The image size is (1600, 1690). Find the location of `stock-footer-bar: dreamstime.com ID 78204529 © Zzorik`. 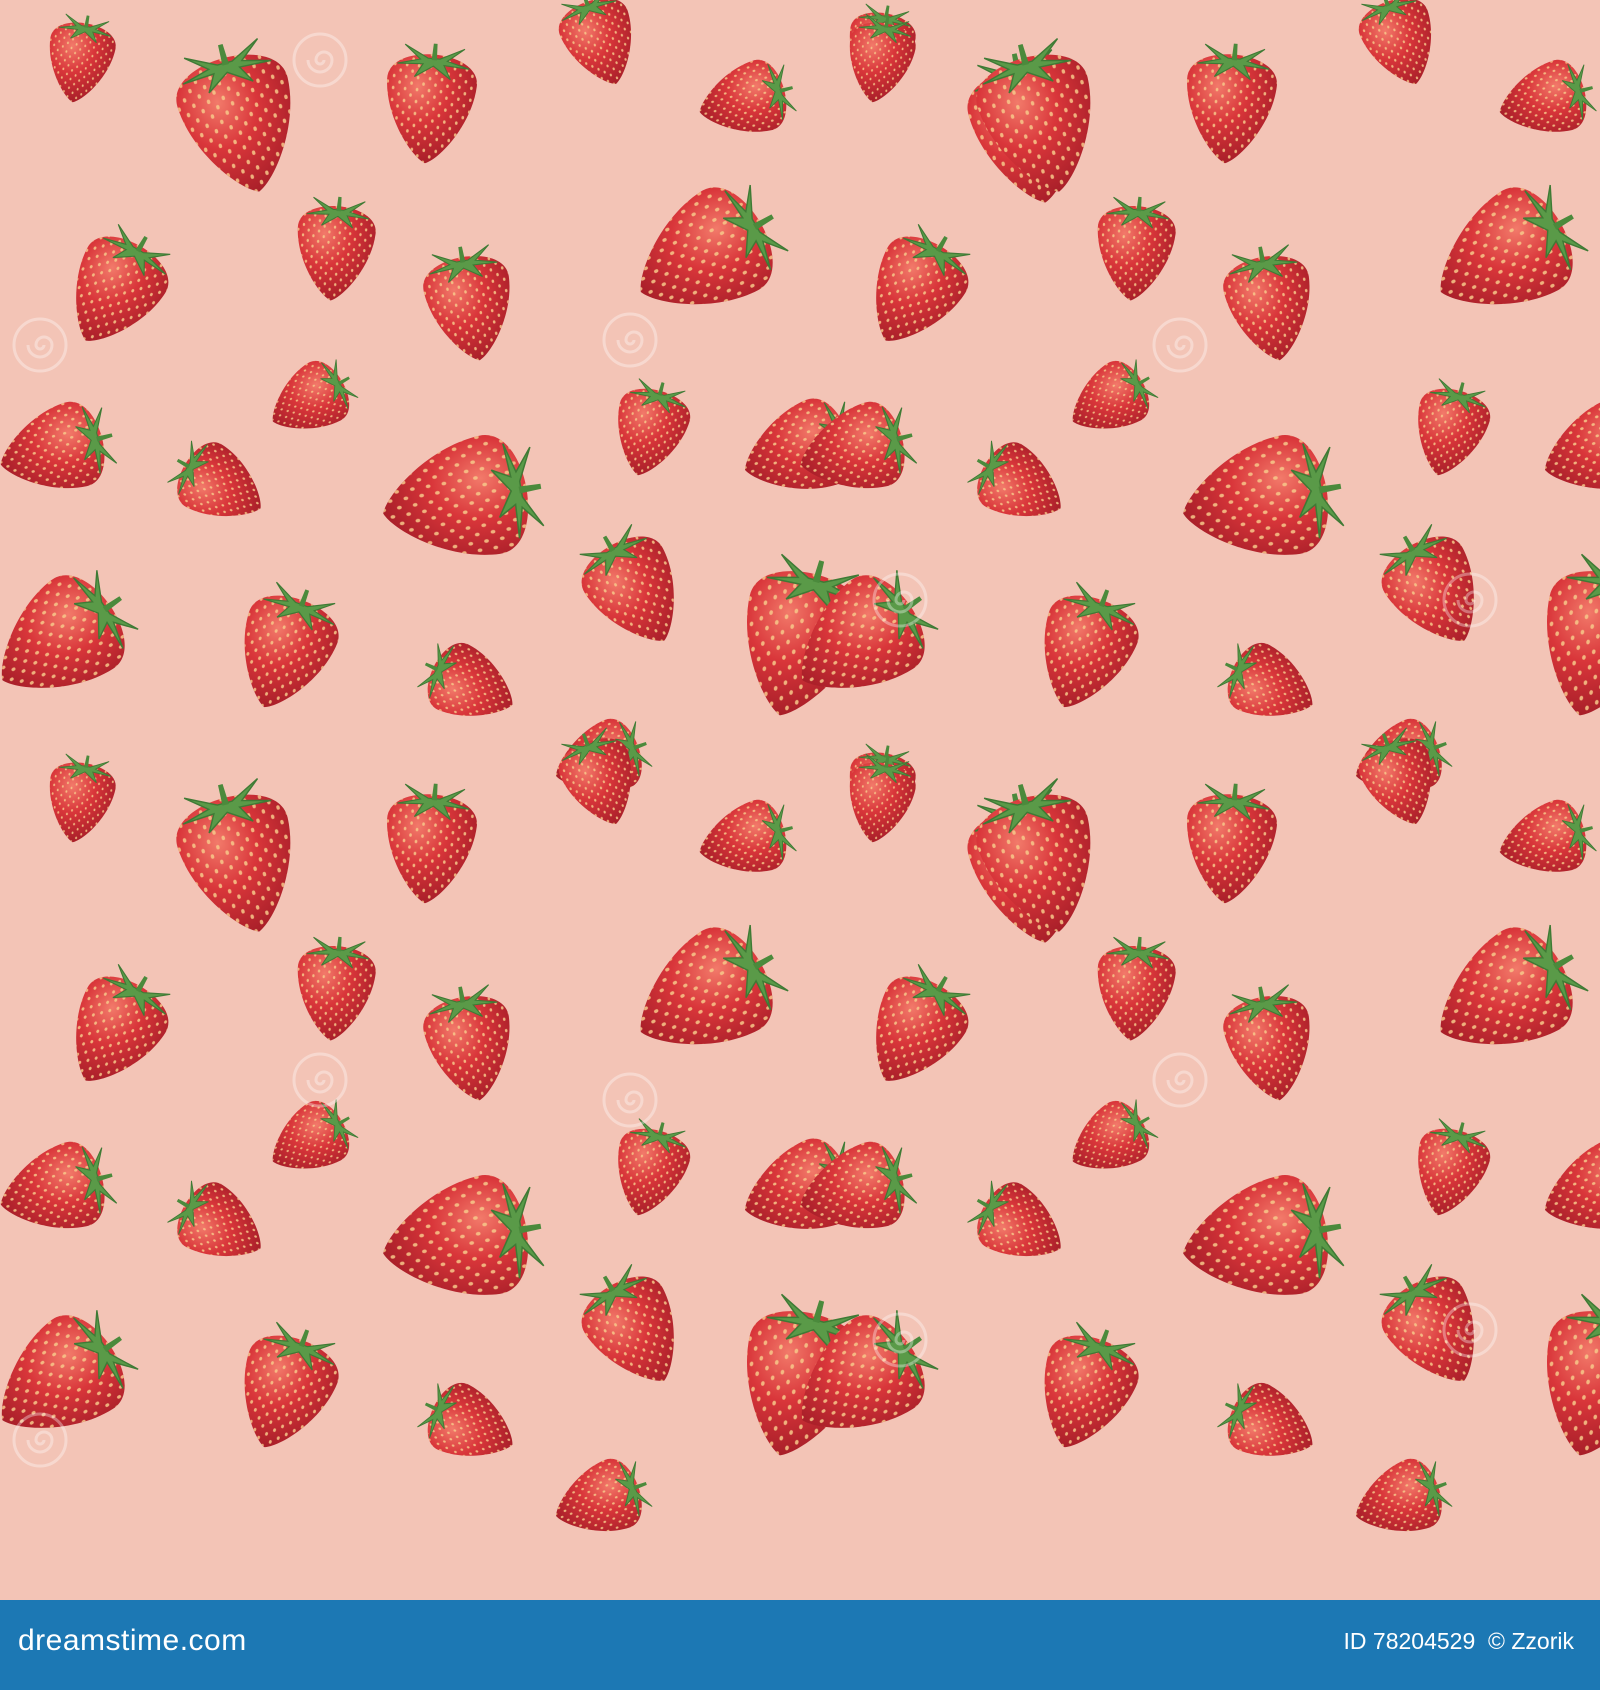

stock-footer-bar: dreamstime.com ID 78204529 © Zzorik is located at coordinates (800, 1645).